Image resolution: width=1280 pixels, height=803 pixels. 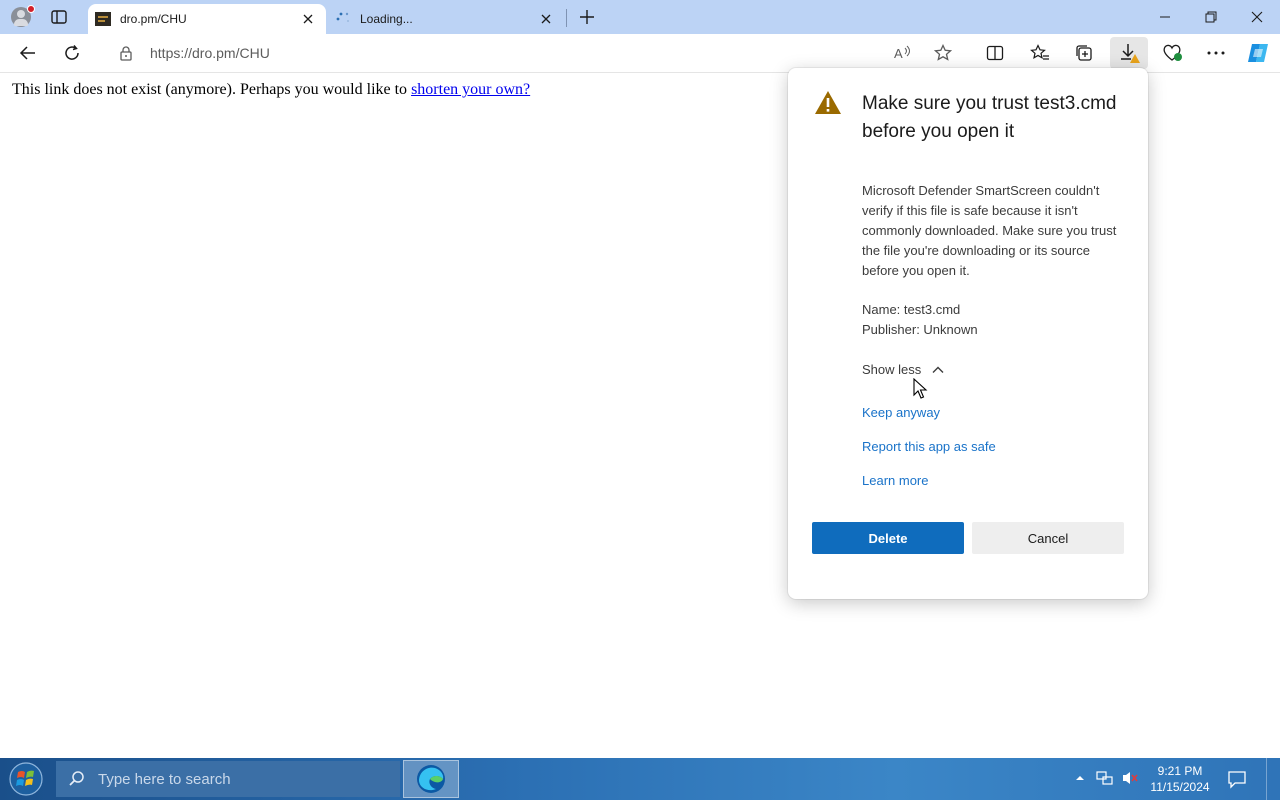 I want to click on close-window-button, so click(x=1257, y=17).